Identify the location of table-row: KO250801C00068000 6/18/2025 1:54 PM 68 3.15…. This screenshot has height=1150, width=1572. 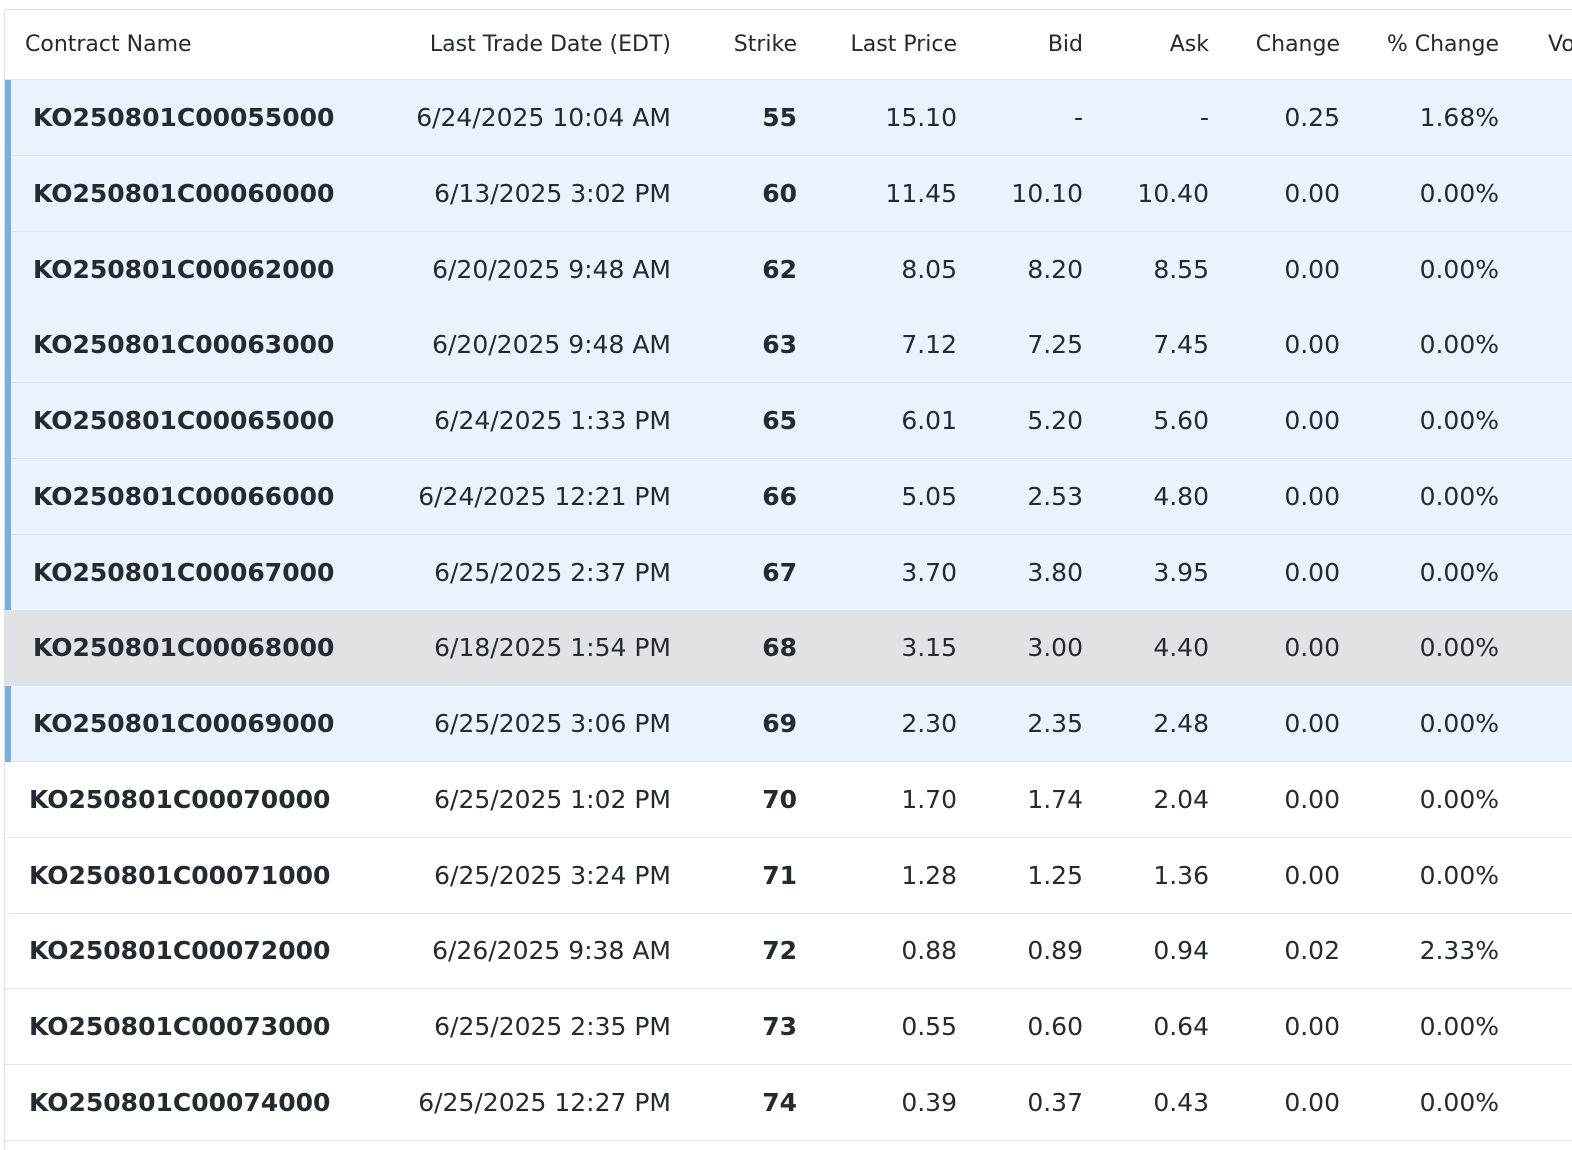
(788, 648).